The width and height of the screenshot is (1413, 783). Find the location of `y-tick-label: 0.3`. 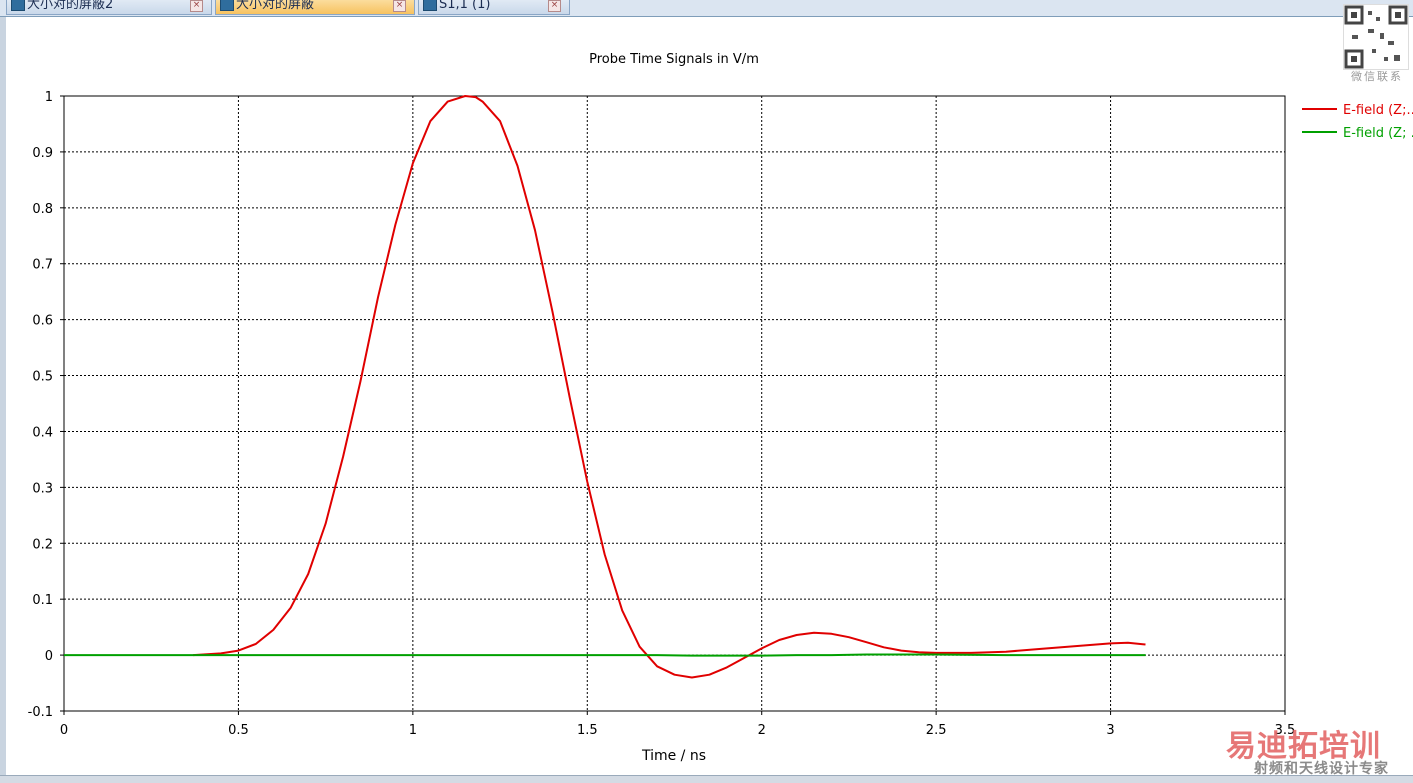

y-tick-label: 0.3 is located at coordinates (42, 488).